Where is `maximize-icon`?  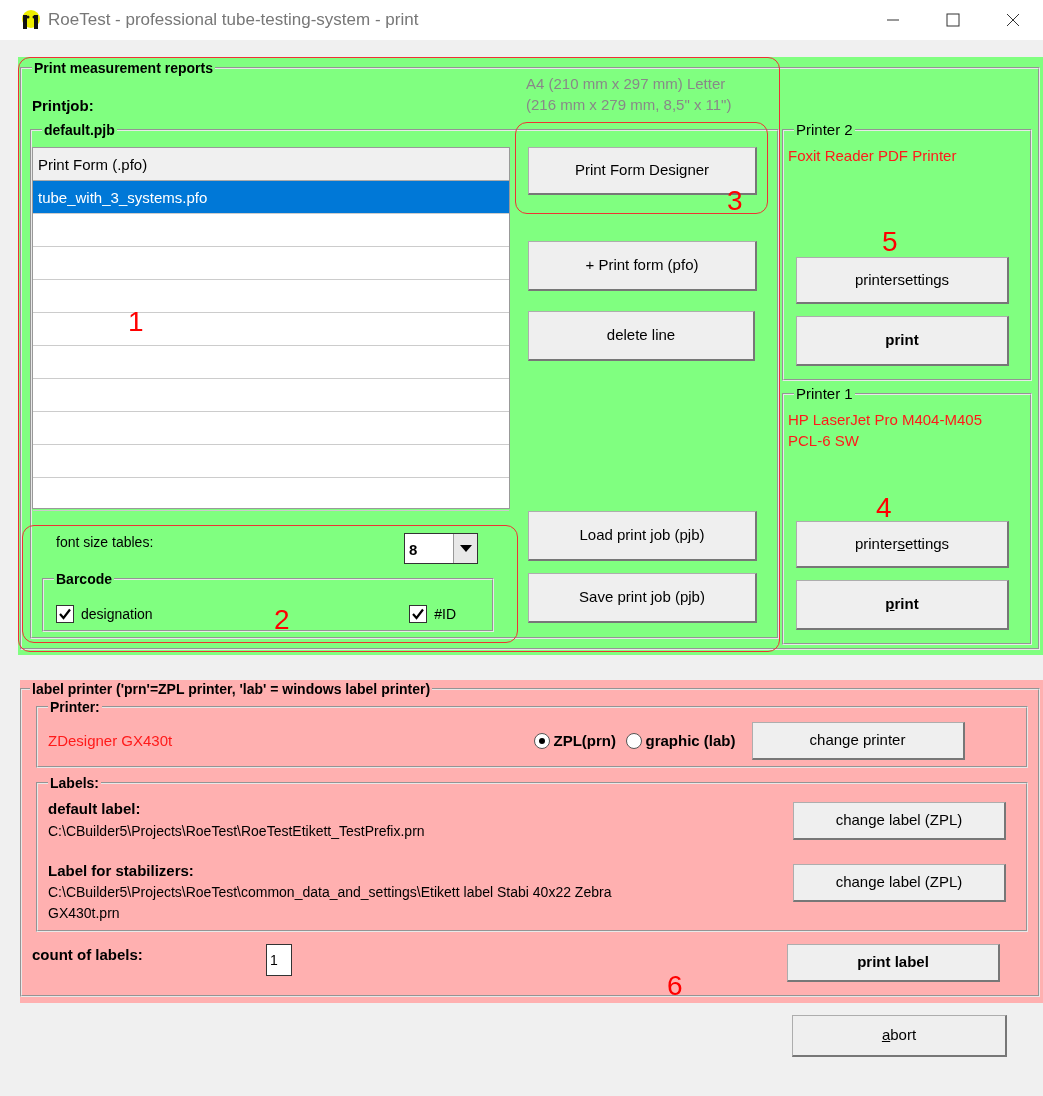
maximize-icon is located at coordinates (953, 20).